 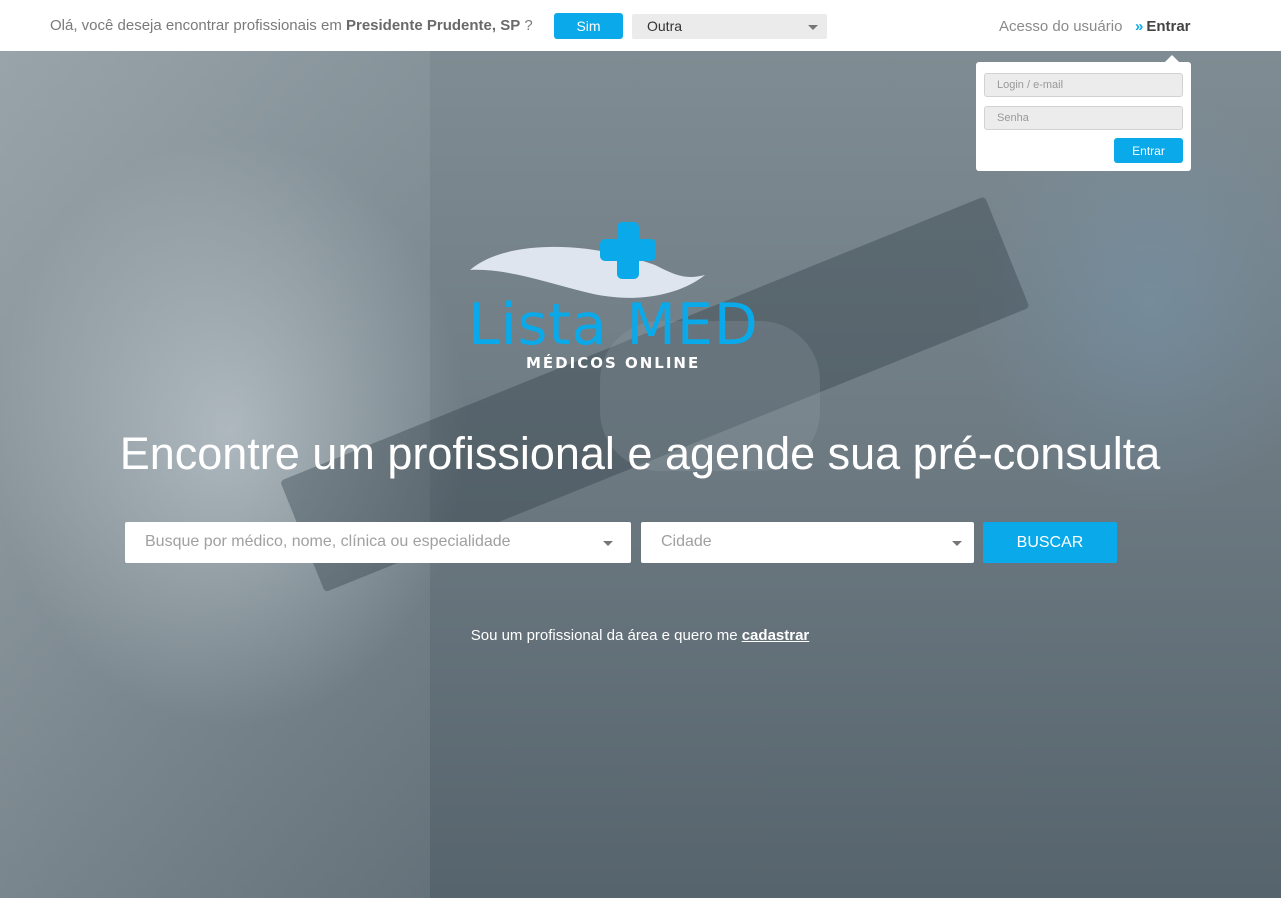 What do you see at coordinates (1172, 58) in the screenshot?
I see `popup-arrow` at bounding box center [1172, 58].